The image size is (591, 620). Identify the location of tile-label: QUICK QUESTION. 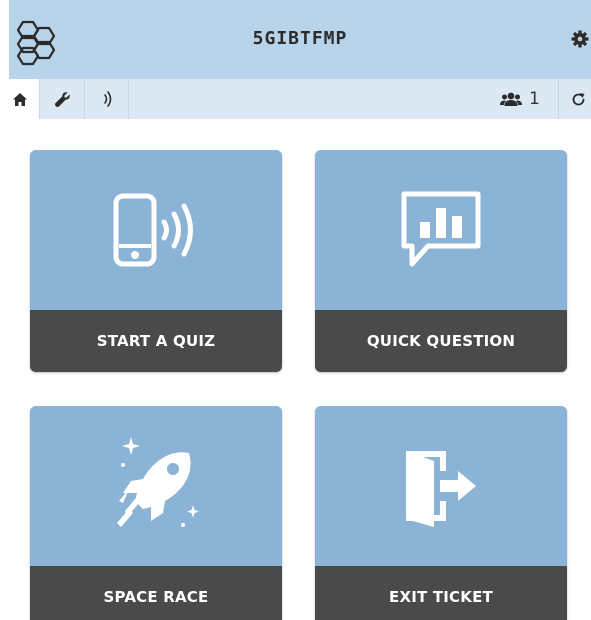
(441, 341).